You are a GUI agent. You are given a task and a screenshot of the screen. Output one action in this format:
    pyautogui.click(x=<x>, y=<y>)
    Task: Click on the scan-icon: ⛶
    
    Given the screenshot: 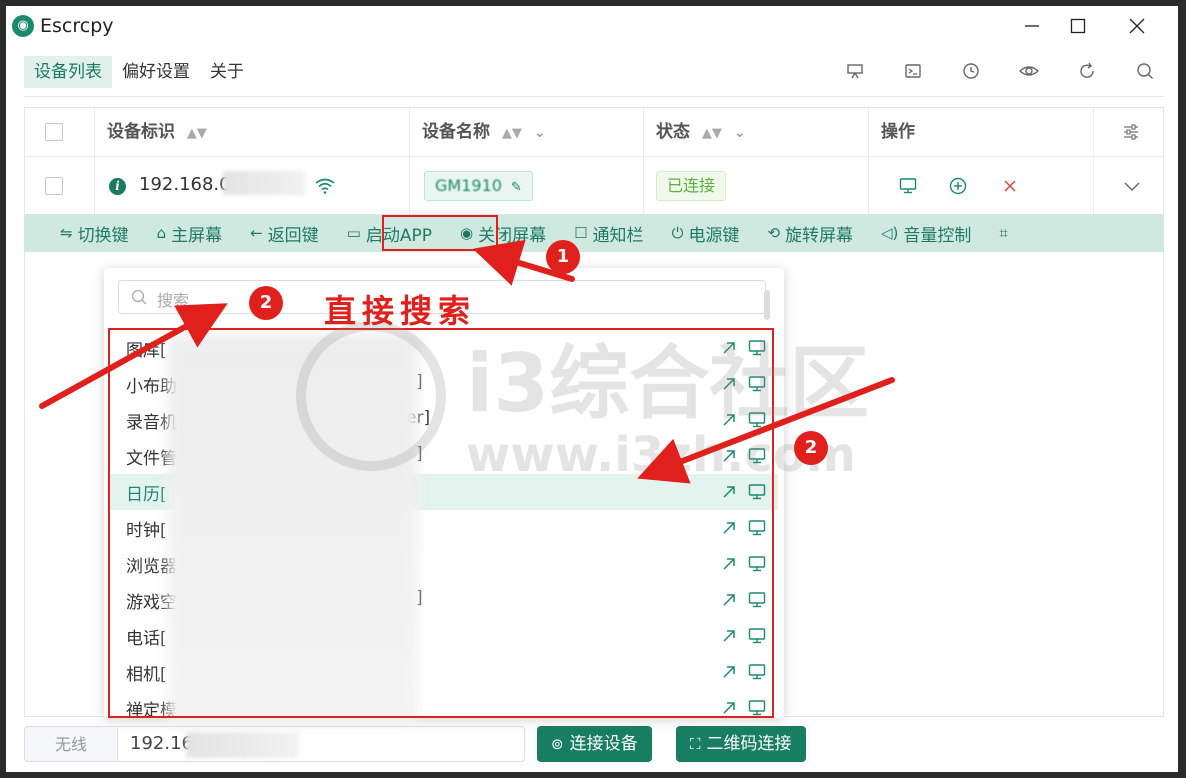 What is the action you would take?
    pyautogui.click(x=695, y=744)
    